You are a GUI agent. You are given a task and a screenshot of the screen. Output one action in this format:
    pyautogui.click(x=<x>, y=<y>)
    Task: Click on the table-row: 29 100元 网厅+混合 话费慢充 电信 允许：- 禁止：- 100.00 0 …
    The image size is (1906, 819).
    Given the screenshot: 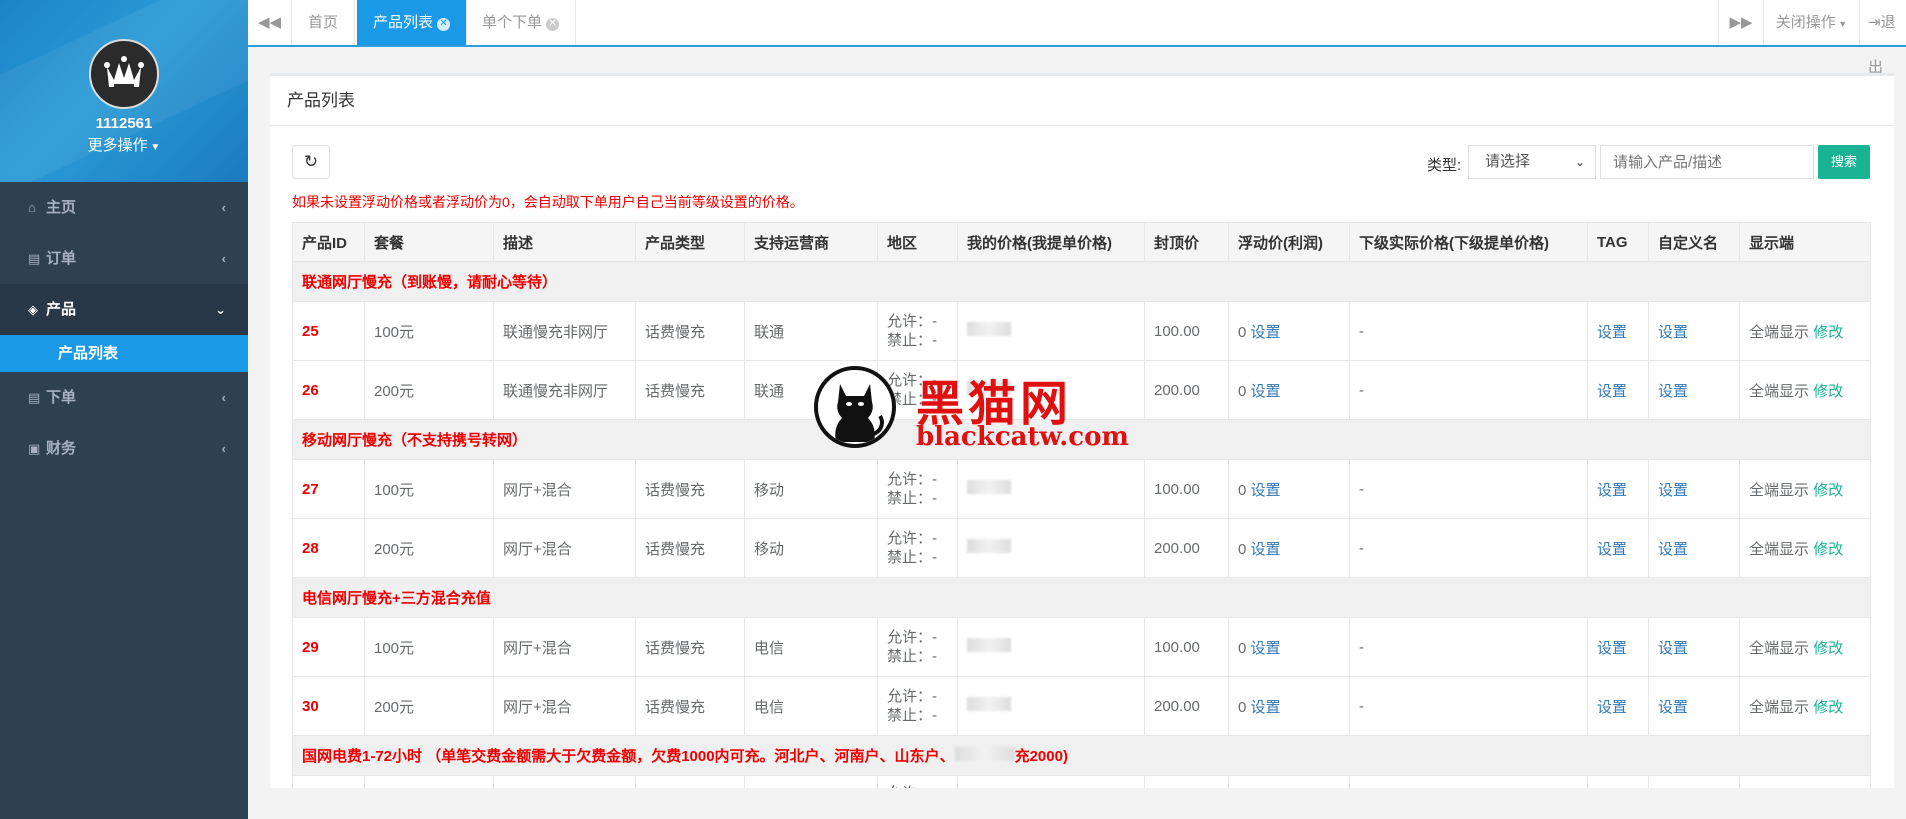 What is the action you would take?
    pyautogui.click(x=1081, y=647)
    